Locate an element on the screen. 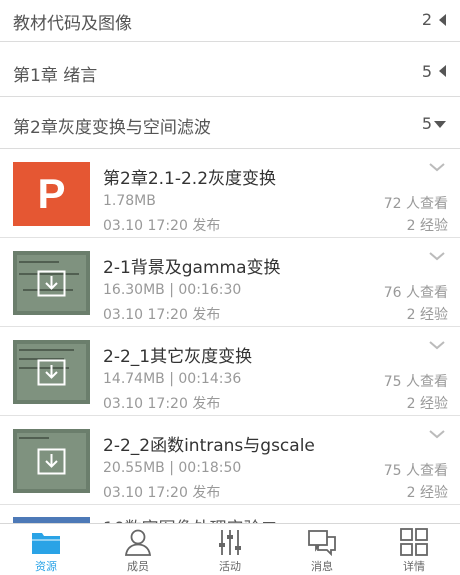  tab-details: 详情 is located at coordinates (414, 549).